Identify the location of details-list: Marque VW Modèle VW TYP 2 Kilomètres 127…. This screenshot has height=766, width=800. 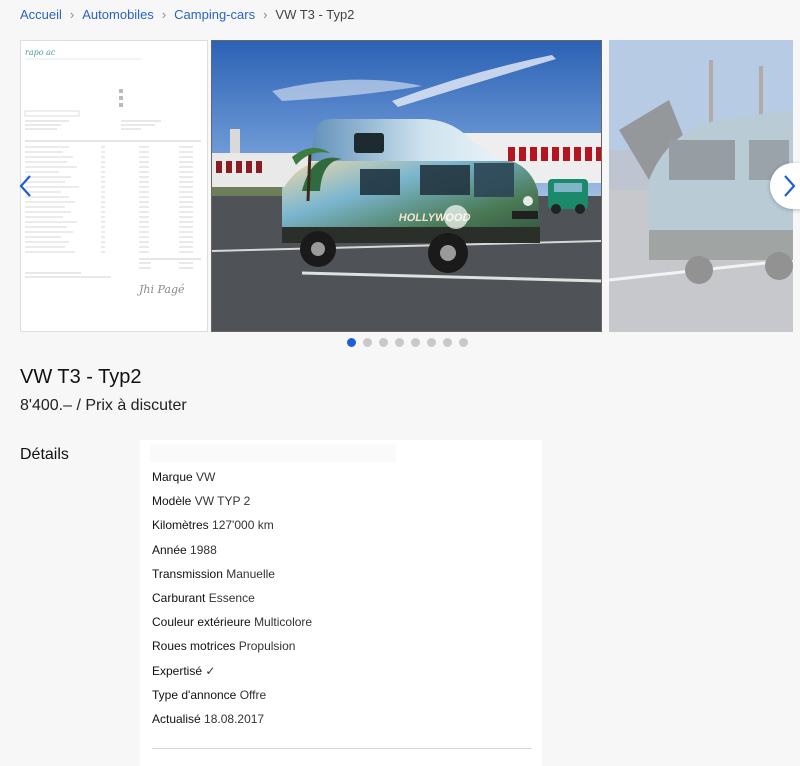
(232, 603).